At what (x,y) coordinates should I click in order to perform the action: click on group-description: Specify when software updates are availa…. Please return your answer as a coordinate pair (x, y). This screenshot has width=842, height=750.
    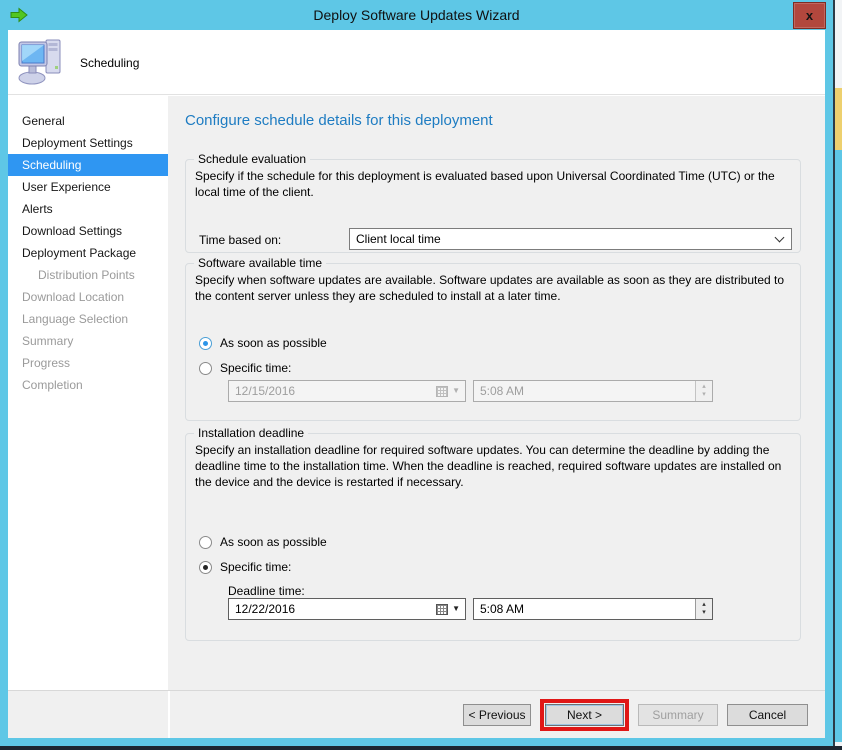
    Looking at the image, I should click on (490, 288).